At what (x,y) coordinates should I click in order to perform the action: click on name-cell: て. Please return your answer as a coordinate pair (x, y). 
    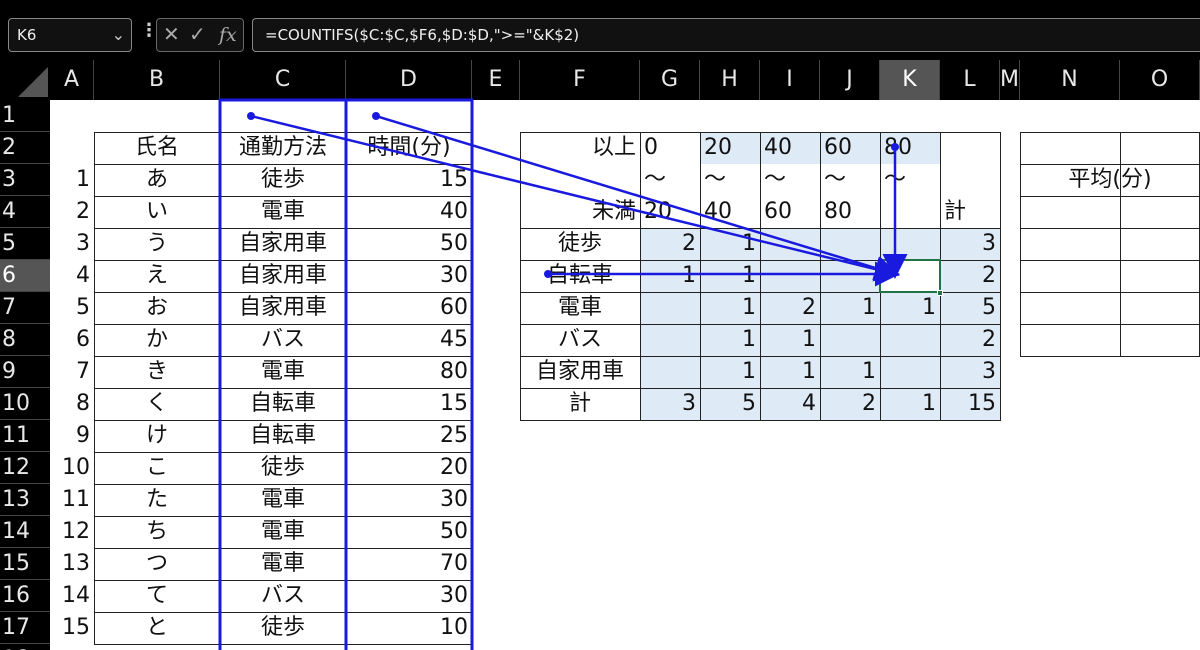
    Looking at the image, I should click on (157, 596).